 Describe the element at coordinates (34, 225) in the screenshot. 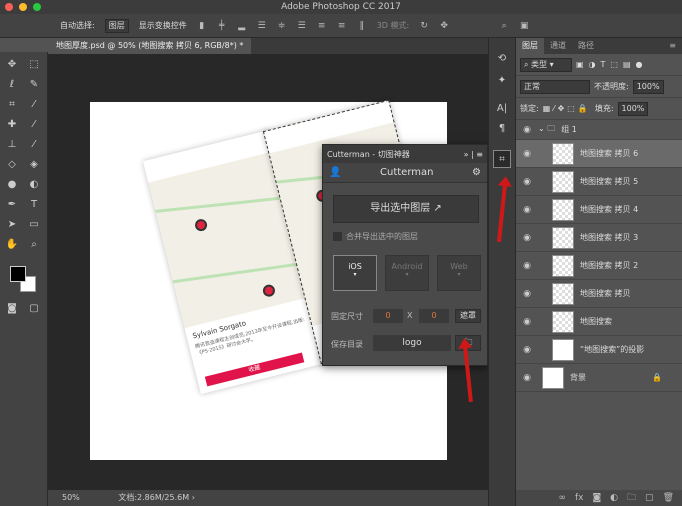

I see `rectangle-tool-icon: ▭` at that location.